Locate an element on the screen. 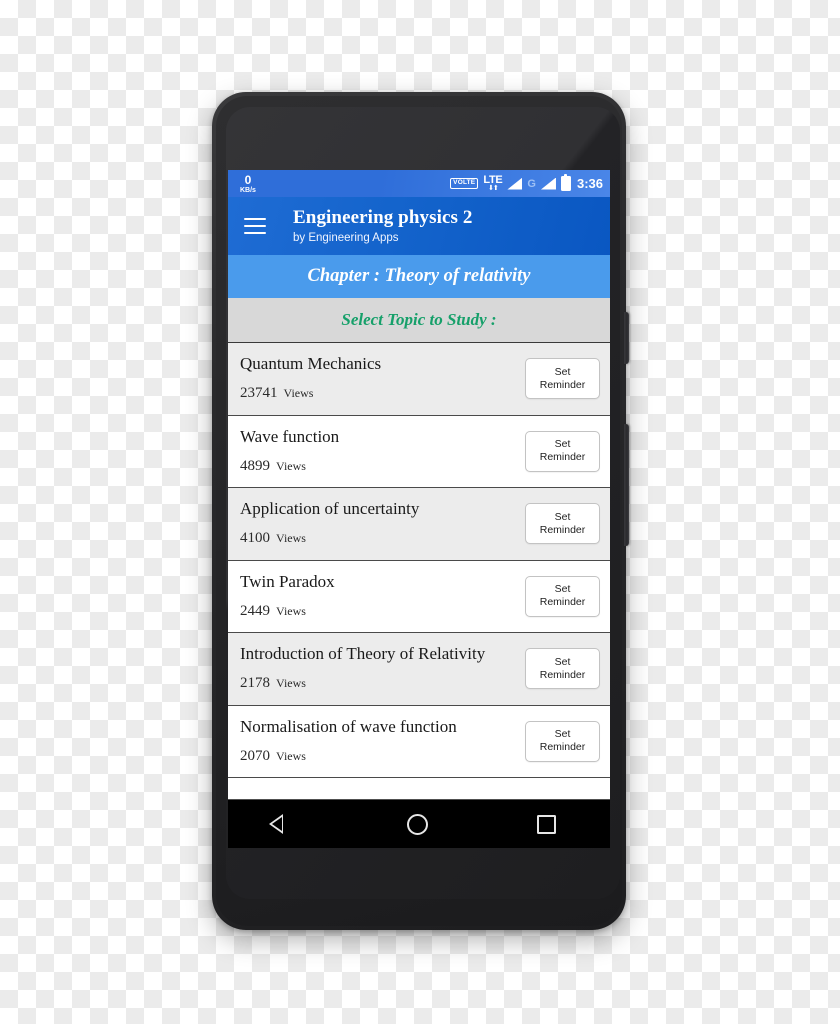 This screenshot has height=1024, width=840. topic-views: 4899 Views is located at coordinates (289, 466).